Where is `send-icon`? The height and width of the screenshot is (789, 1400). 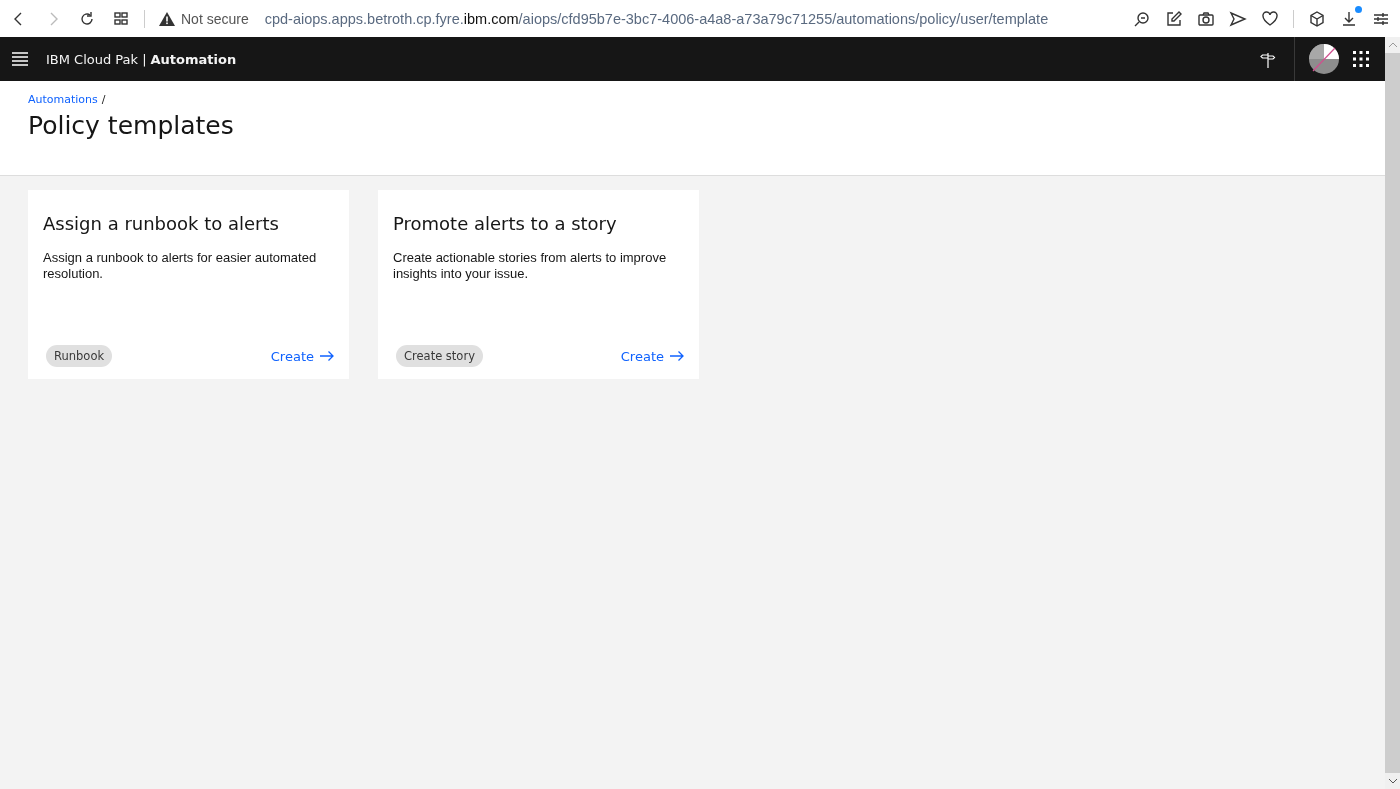
send-icon is located at coordinates (1238, 18).